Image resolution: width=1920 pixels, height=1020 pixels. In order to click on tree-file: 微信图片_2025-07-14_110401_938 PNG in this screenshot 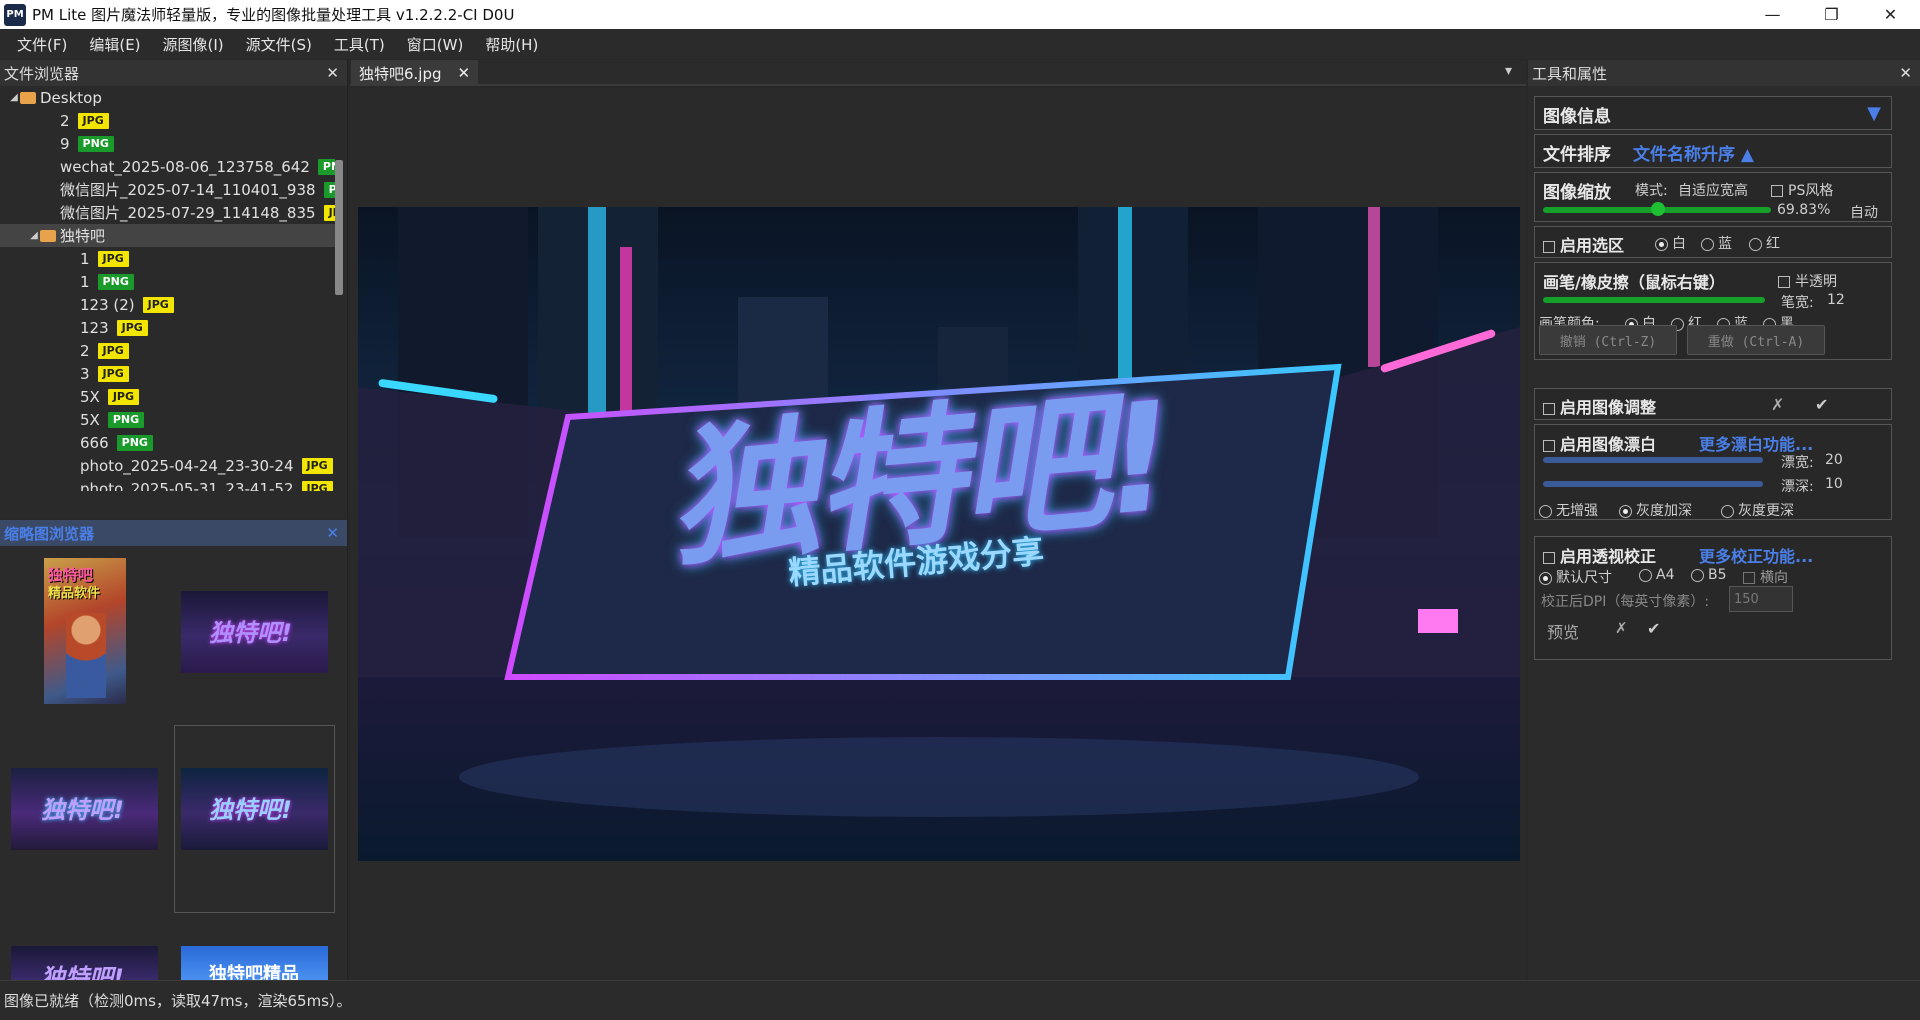, I will do `click(167, 189)`.